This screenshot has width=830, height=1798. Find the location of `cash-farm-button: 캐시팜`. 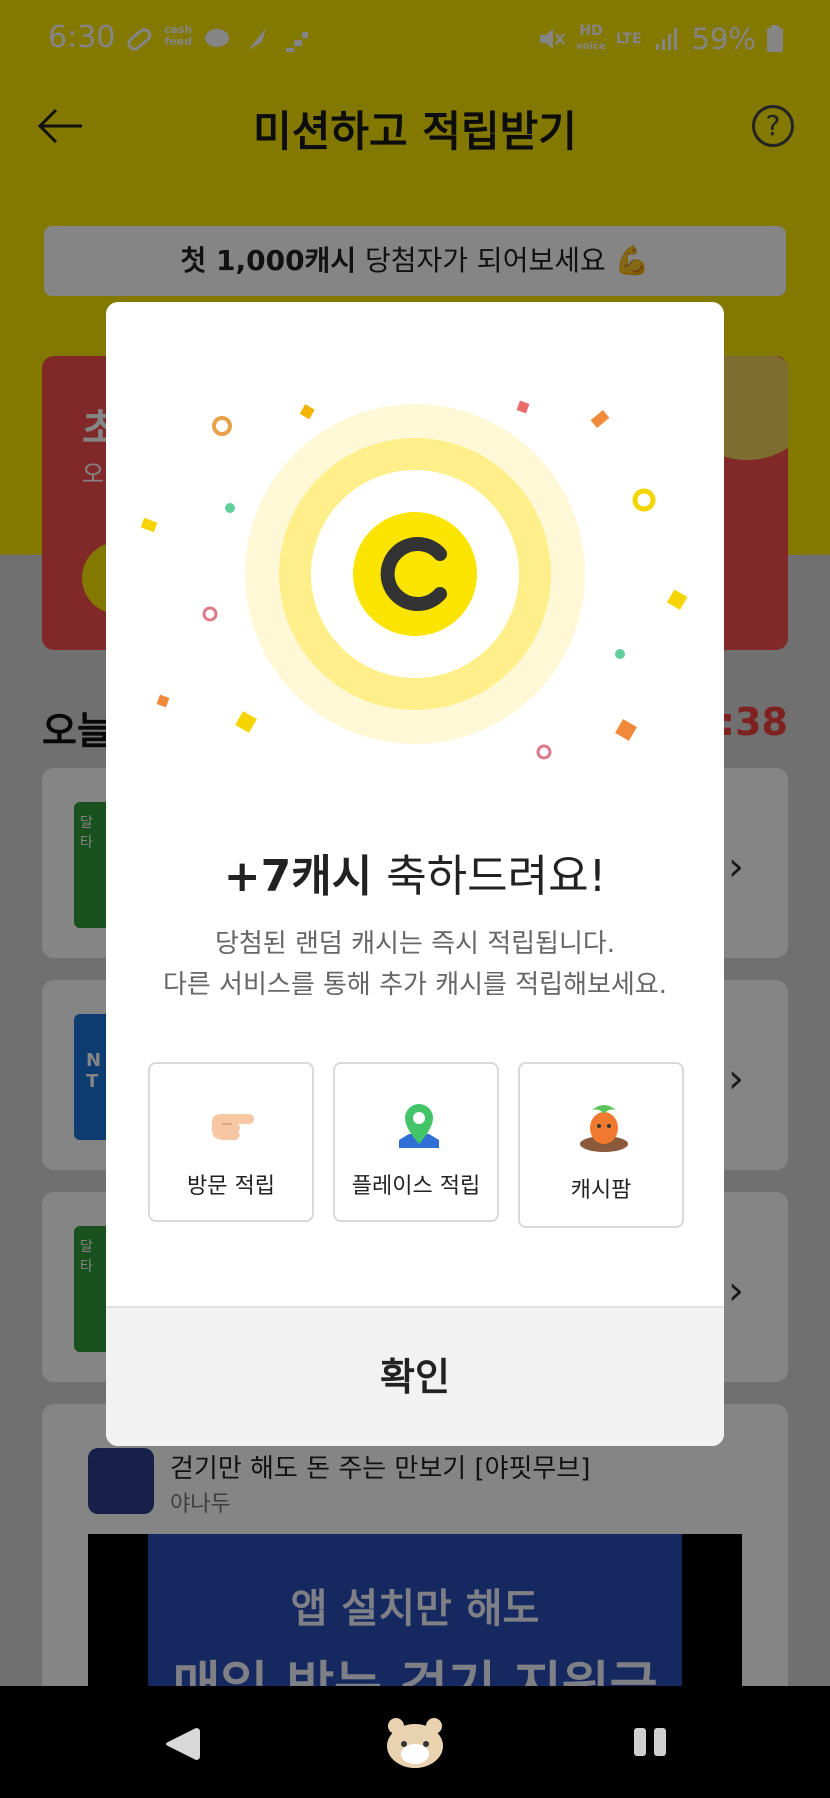

cash-farm-button: 캐시팜 is located at coordinates (601, 1145).